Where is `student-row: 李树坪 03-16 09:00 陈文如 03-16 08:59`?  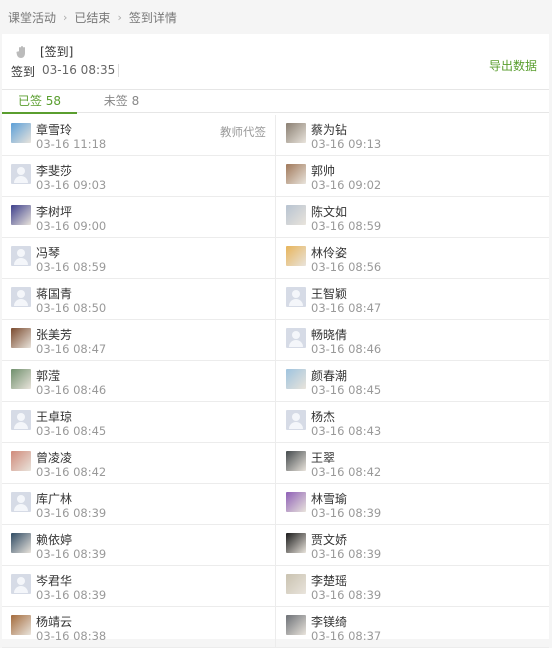 student-row: 李树坪 03-16 09:00 陈文如 03-16 08:59 is located at coordinates (275, 217).